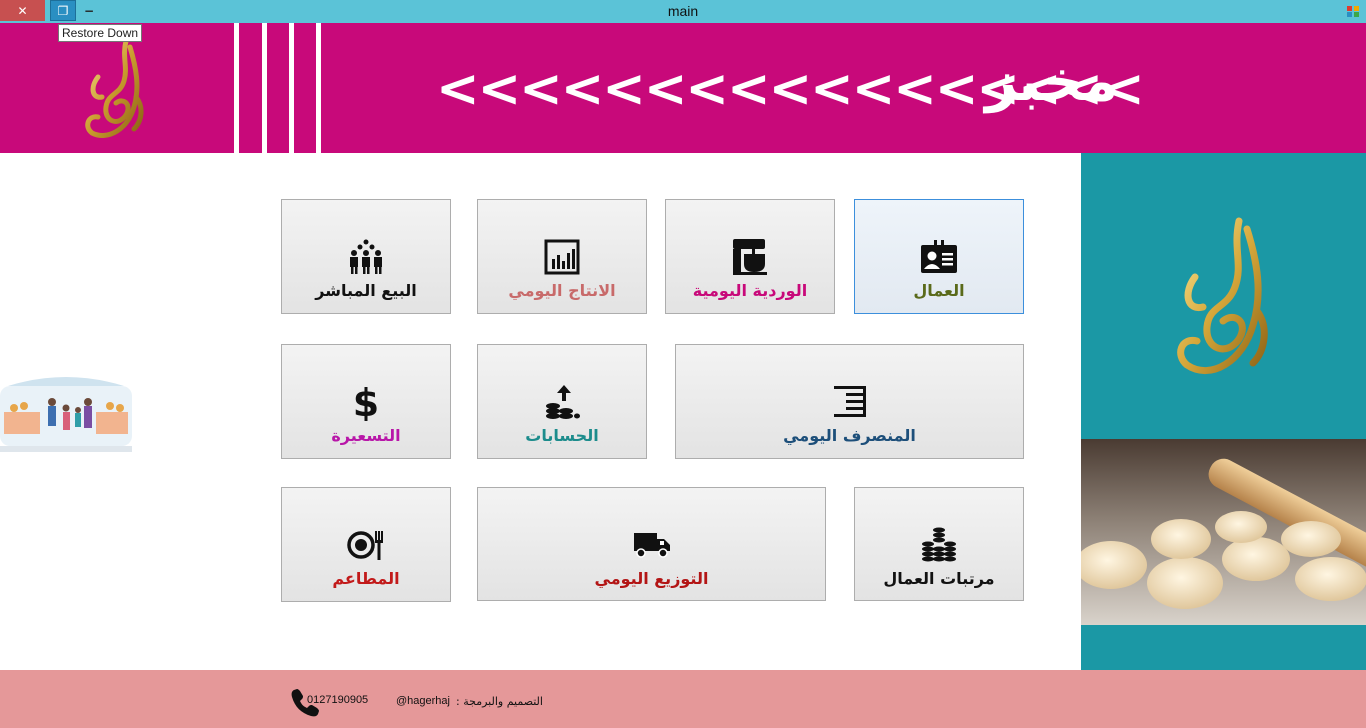  Describe the element at coordinates (66, 414) in the screenshot. I see `bakery-shop-illustration` at that location.